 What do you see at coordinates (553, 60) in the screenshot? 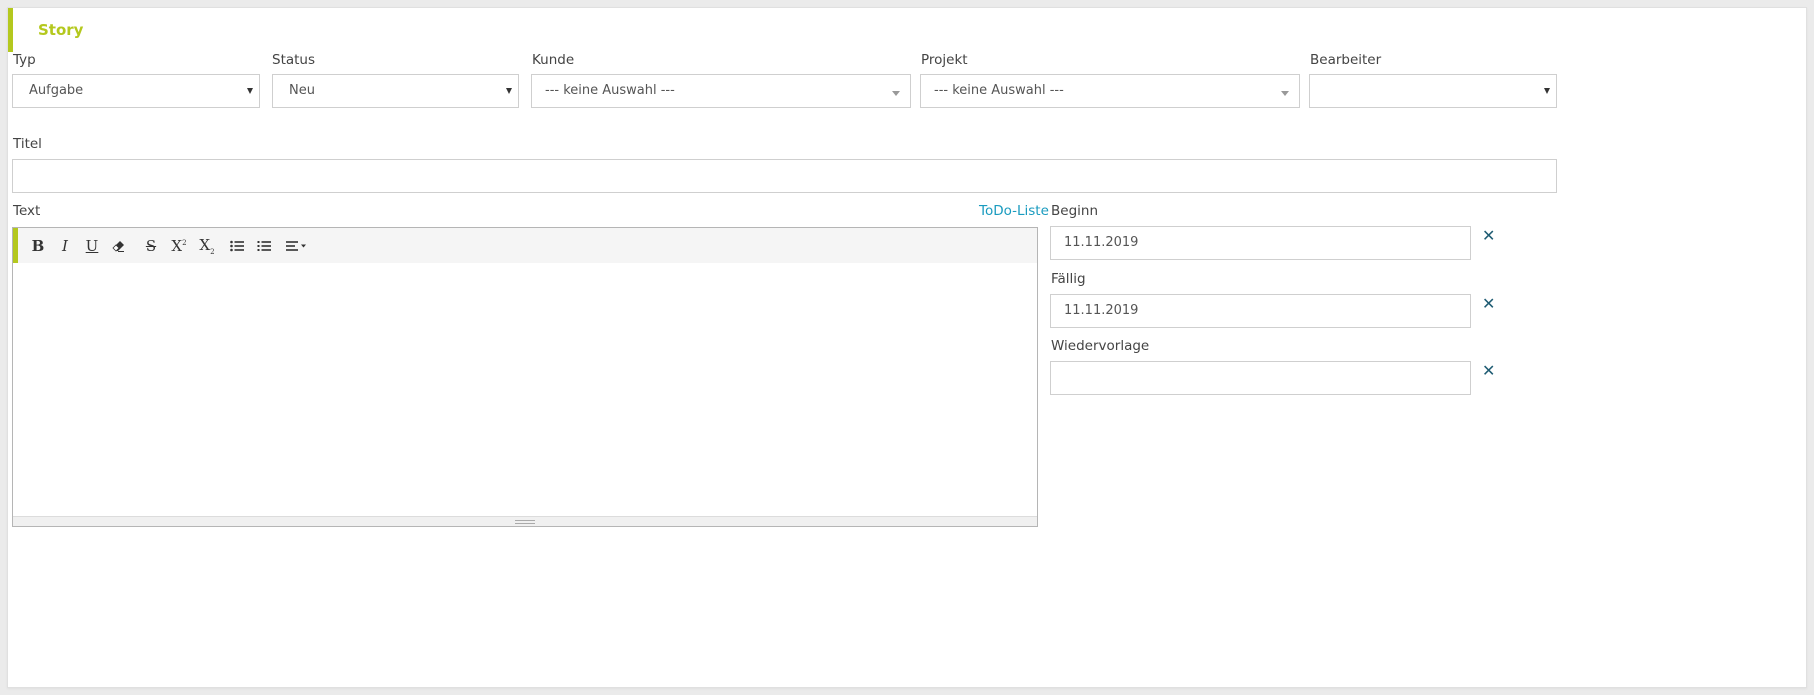
I see `kunde-label: Kunde` at bounding box center [553, 60].